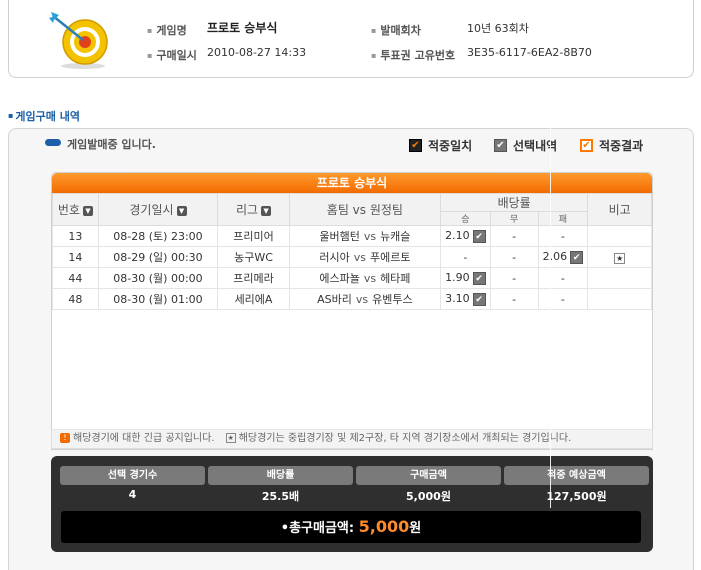 The height and width of the screenshot is (570, 701). I want to click on row-league: 프리메라, so click(253, 278).